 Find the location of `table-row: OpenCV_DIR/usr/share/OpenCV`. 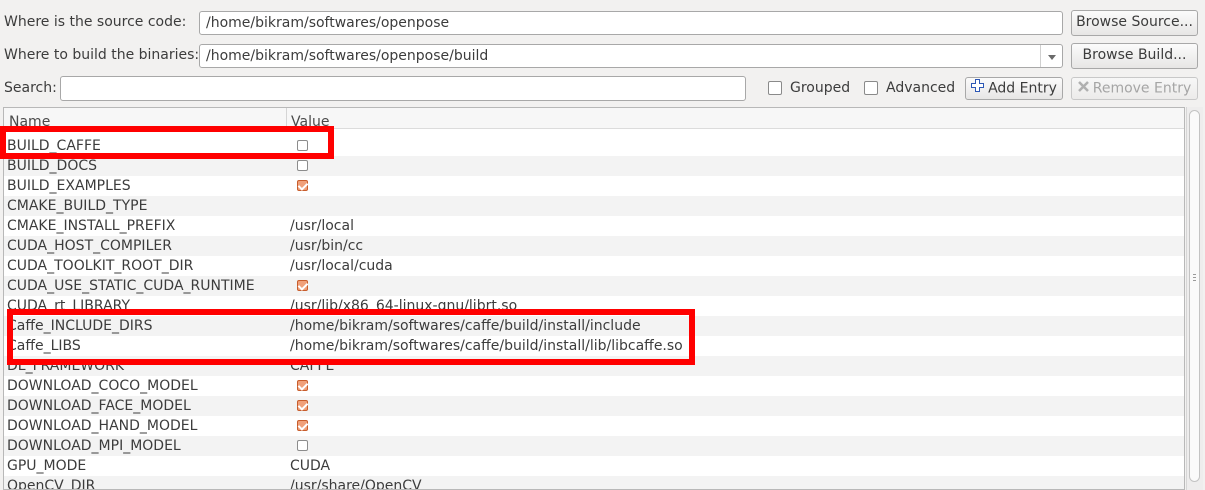

table-row: OpenCV_DIR/usr/share/OpenCV is located at coordinates (594, 483).